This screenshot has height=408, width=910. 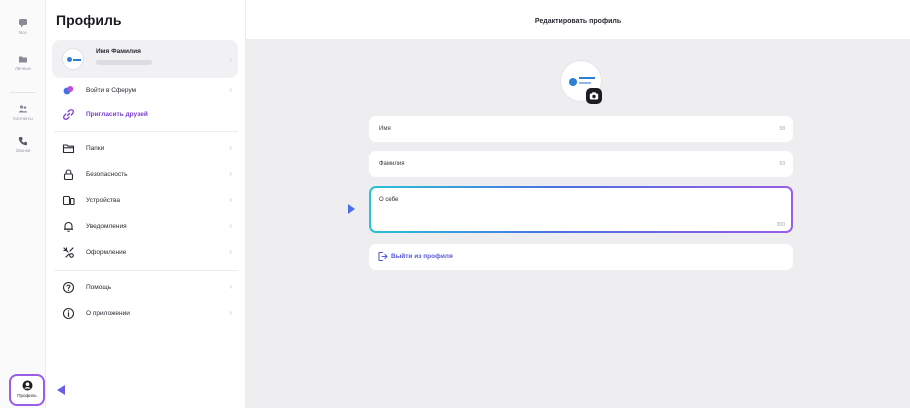 I want to click on menu-item-label: Уведомления, so click(x=106, y=226).